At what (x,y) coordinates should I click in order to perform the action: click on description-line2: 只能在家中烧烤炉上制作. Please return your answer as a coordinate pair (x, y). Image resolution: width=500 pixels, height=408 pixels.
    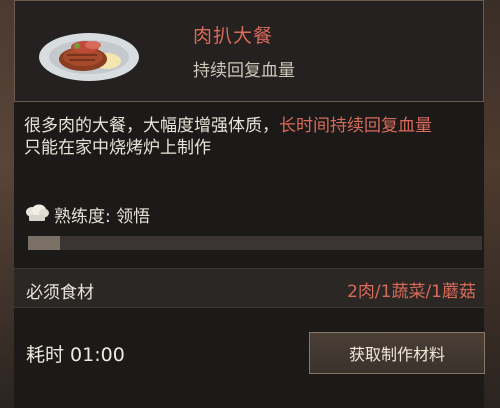
    Looking at the image, I should click on (117, 148).